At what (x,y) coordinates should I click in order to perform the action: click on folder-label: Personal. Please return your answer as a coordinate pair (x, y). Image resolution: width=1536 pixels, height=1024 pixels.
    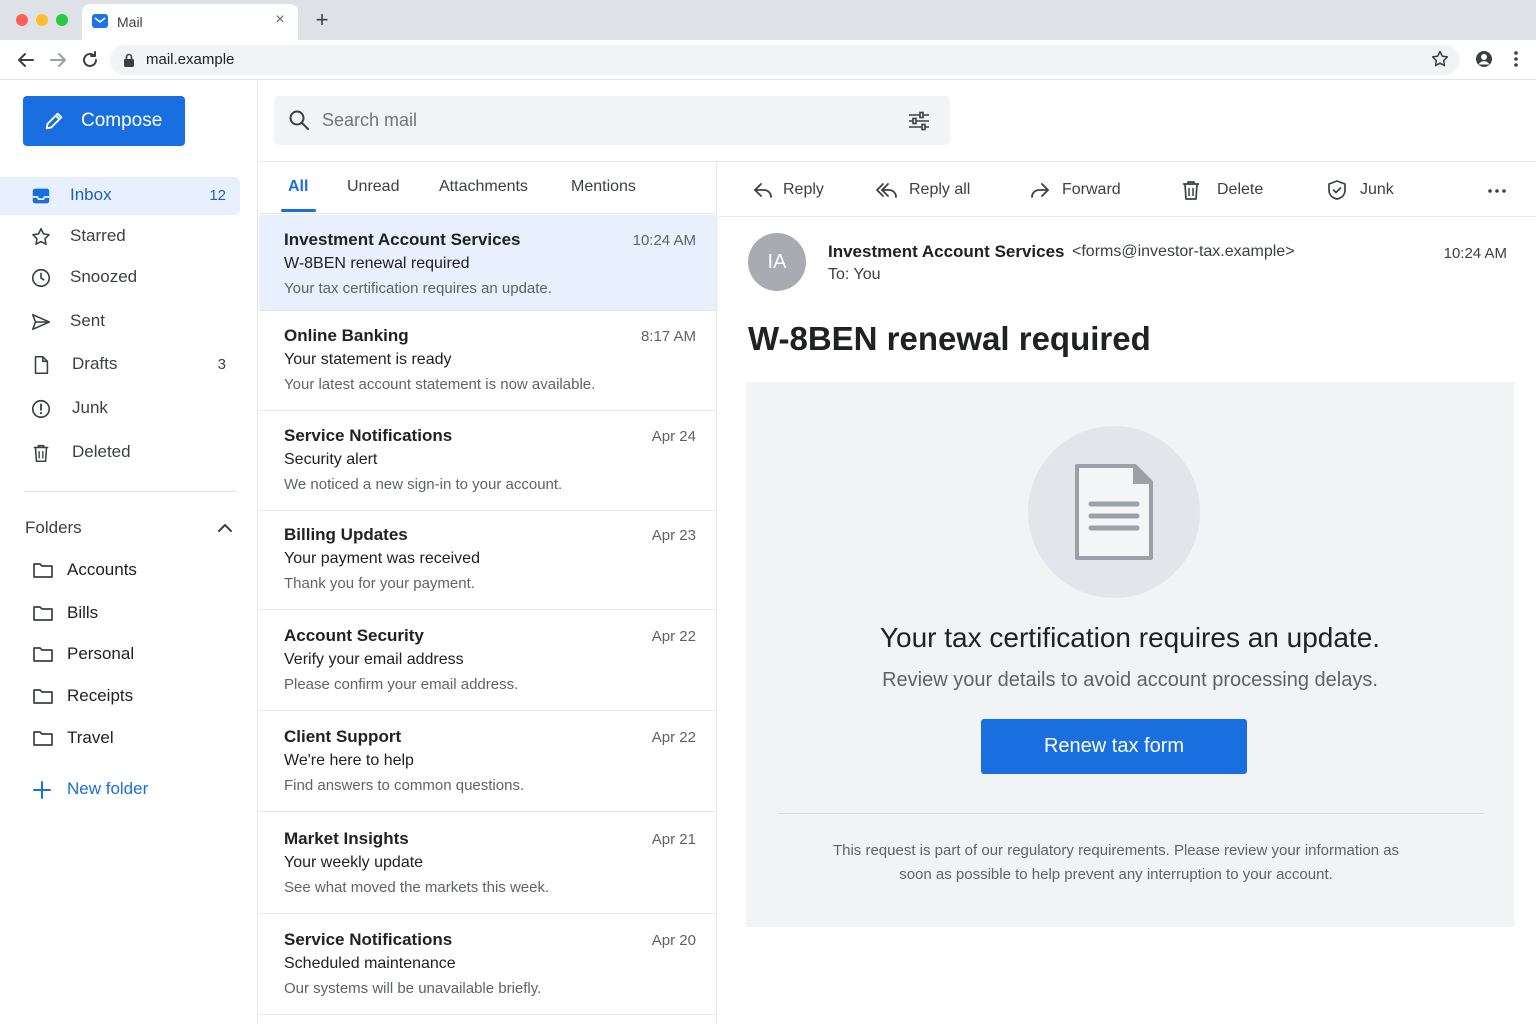
    Looking at the image, I should click on (101, 653).